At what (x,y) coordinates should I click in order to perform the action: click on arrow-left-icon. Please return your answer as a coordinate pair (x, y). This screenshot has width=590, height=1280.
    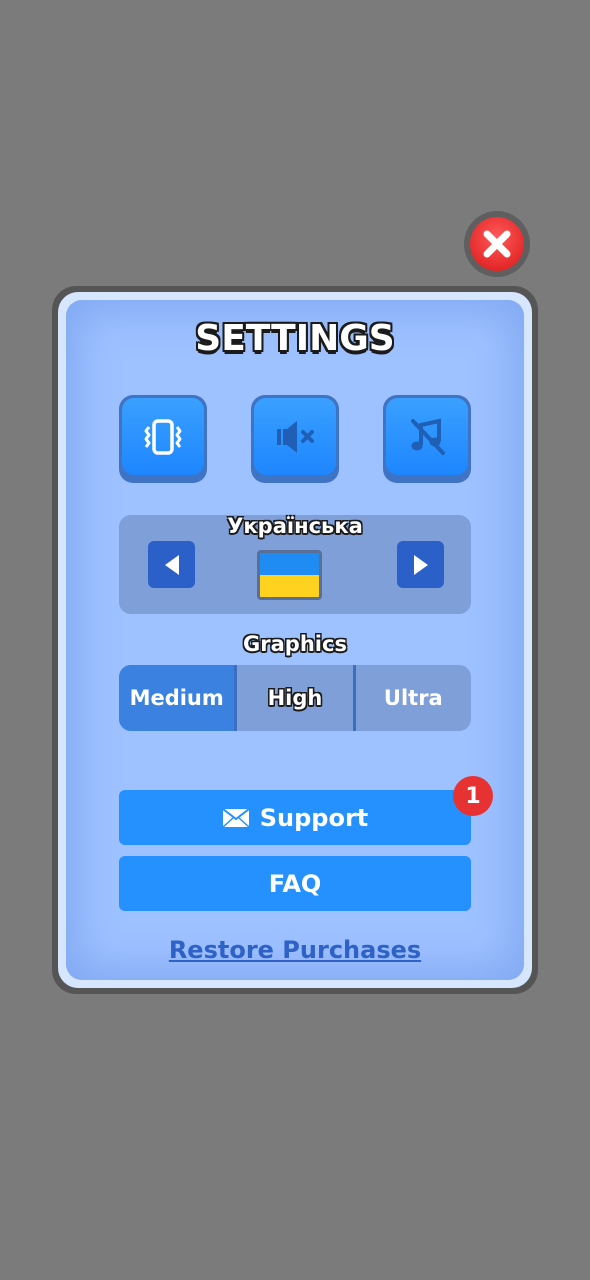
    Looking at the image, I should click on (171, 564).